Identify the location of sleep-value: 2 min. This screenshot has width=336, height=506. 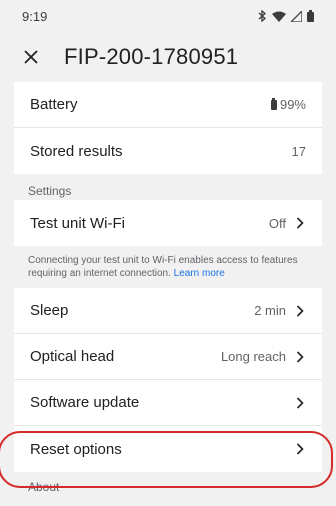
(270, 310).